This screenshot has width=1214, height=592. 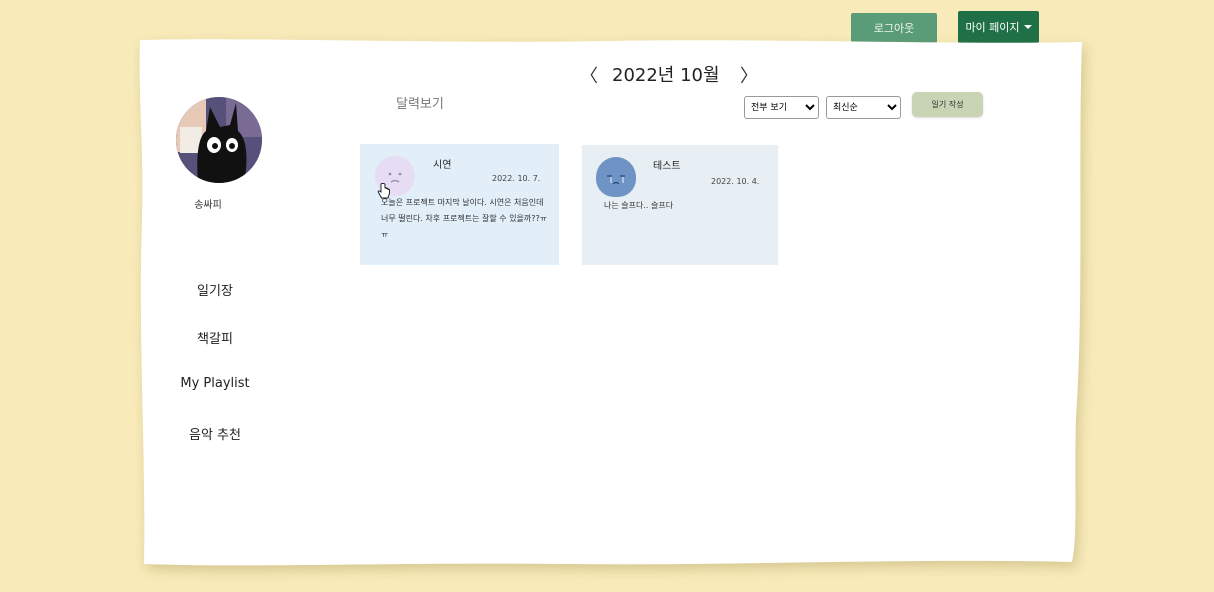 What do you see at coordinates (781, 107) in the screenshot?
I see `filter-select: 전부 보기` at bounding box center [781, 107].